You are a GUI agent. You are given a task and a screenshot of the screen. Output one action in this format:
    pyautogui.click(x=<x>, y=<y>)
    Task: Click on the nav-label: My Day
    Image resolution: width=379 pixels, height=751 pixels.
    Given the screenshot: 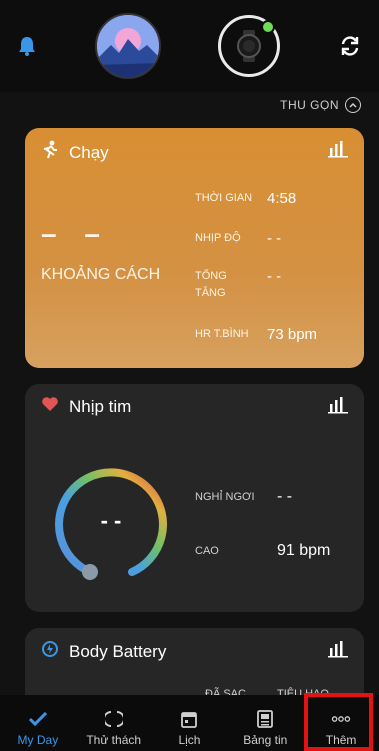 What is the action you would take?
    pyautogui.click(x=38, y=740)
    